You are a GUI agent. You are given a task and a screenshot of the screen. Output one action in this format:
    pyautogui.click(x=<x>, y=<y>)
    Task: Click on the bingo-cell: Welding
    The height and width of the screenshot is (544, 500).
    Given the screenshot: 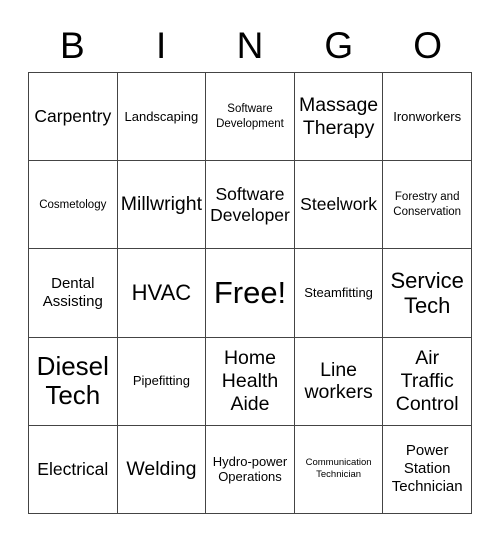 What is the action you would take?
    pyautogui.click(x=162, y=469)
    